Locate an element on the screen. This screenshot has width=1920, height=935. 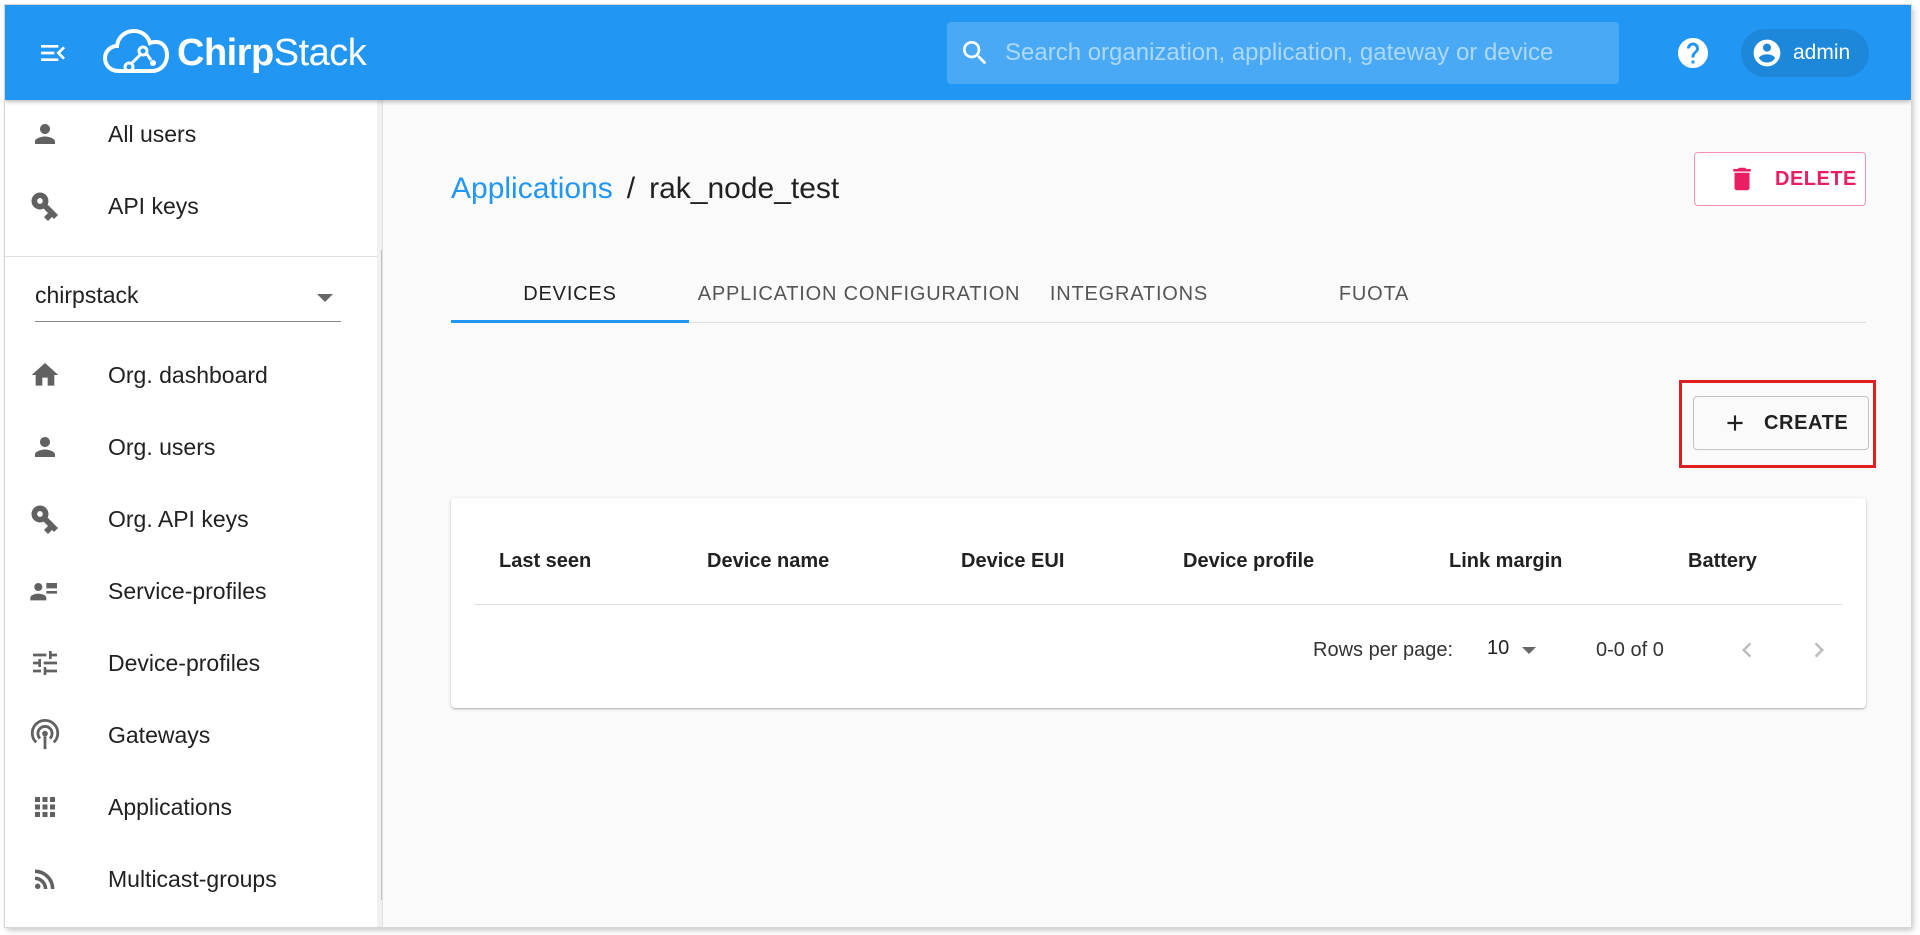
rows-per-page-label: Rows per page: is located at coordinates (1383, 650).